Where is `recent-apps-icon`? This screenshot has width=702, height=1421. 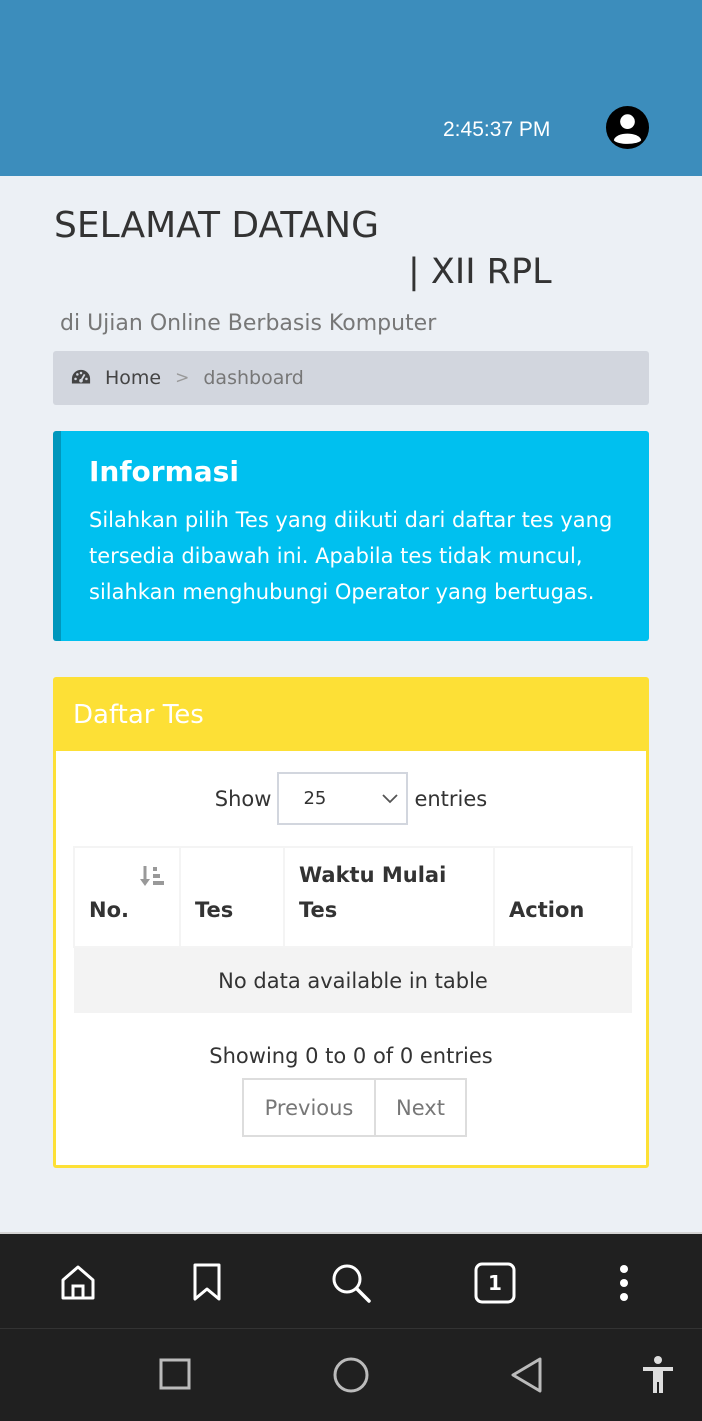 recent-apps-icon is located at coordinates (175, 1374).